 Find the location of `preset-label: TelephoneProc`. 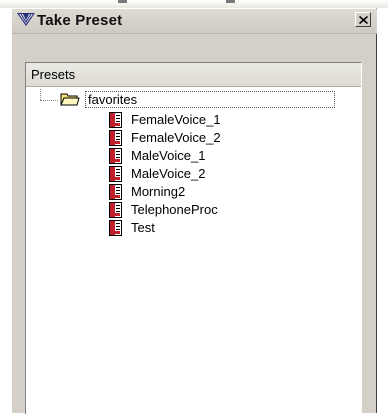

preset-label: TelephoneProc is located at coordinates (174, 209).